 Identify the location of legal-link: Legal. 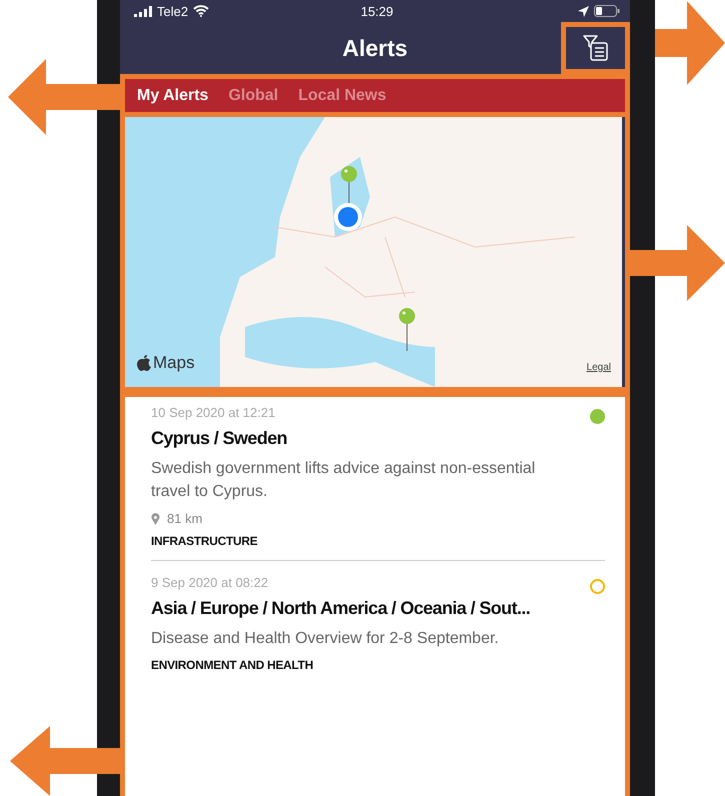
(598, 367).